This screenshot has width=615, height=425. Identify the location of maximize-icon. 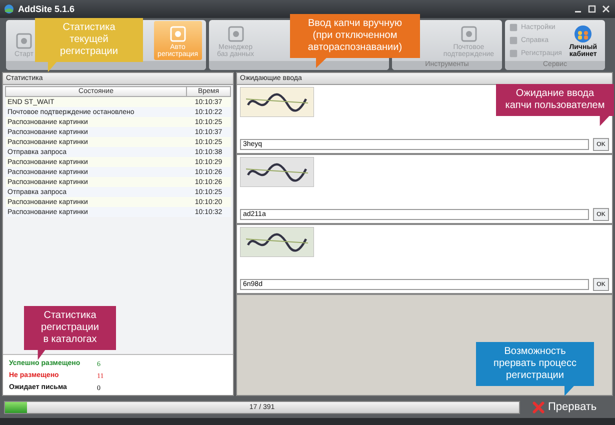
(592, 9).